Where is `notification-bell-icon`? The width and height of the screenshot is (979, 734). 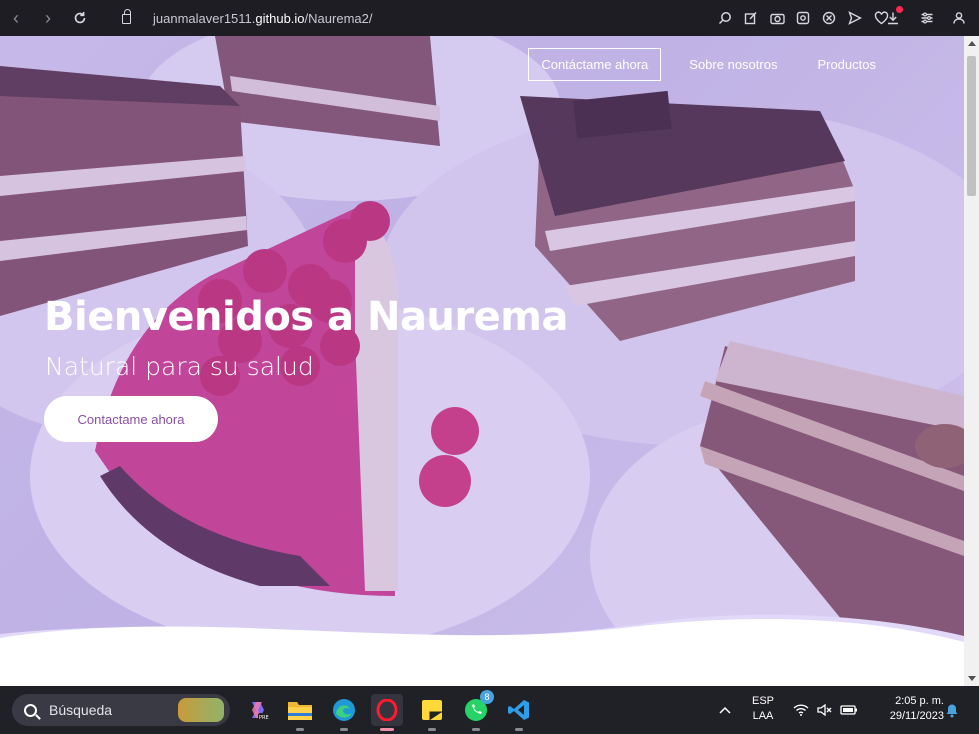
notification-bell-icon is located at coordinates (952, 710).